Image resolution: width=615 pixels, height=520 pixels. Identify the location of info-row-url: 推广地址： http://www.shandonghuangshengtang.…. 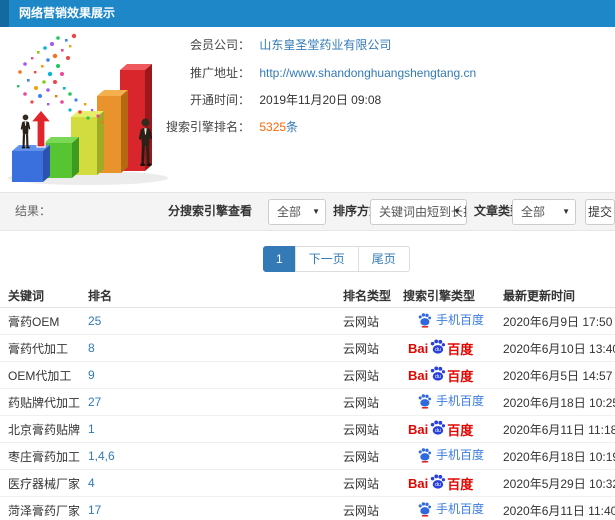
(318, 73).